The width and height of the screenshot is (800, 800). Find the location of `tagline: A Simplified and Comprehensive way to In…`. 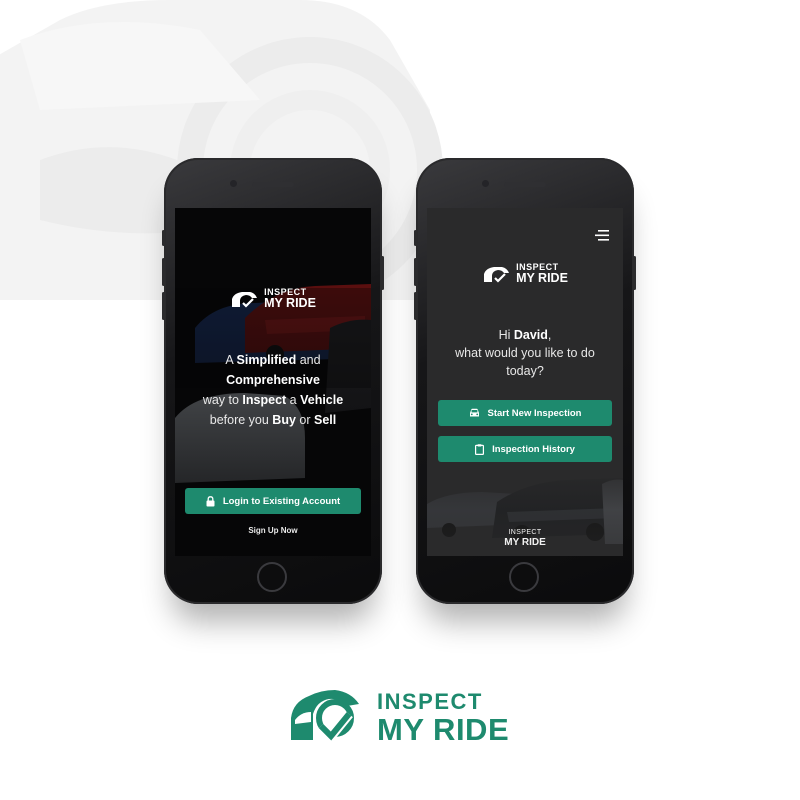

tagline: A Simplified and Comprehensive way to In… is located at coordinates (273, 390).